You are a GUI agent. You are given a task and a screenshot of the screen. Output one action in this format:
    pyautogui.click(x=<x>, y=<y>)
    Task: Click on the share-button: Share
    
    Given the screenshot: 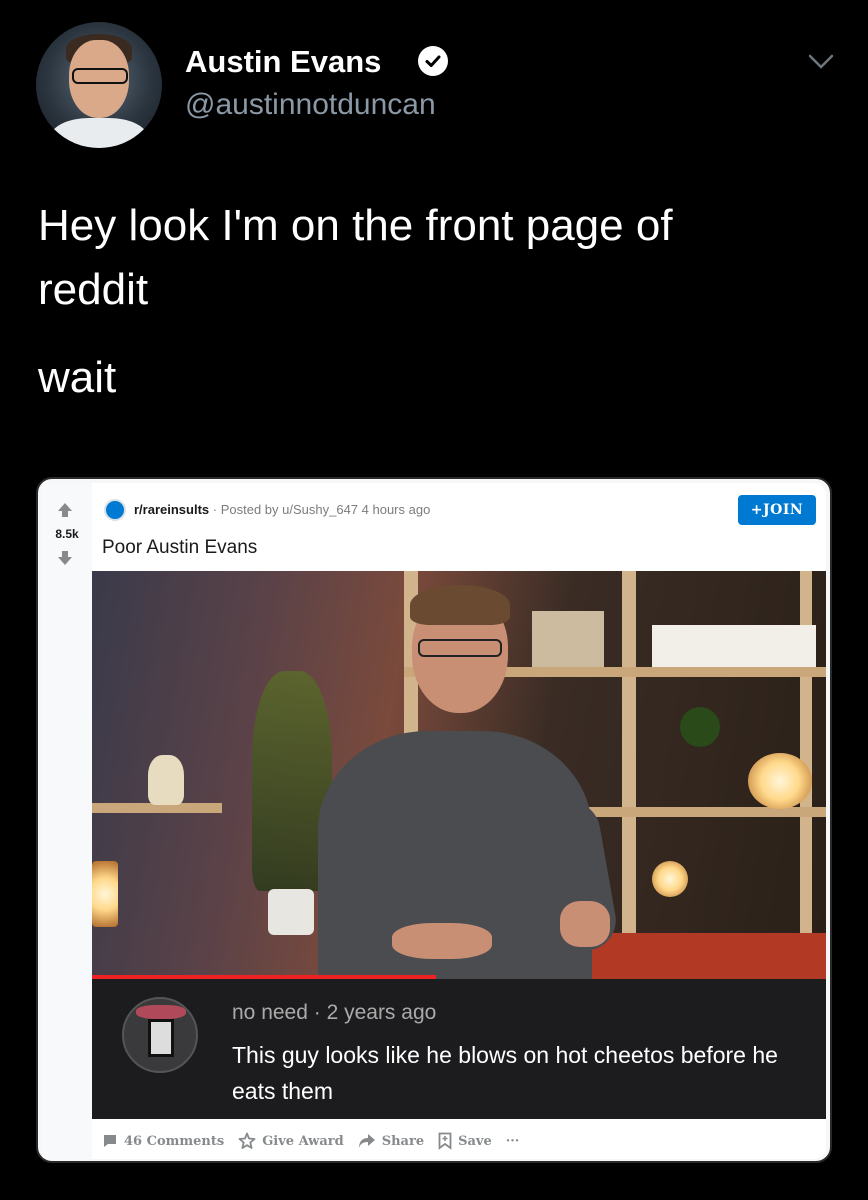 What is the action you would take?
    pyautogui.click(x=391, y=1141)
    